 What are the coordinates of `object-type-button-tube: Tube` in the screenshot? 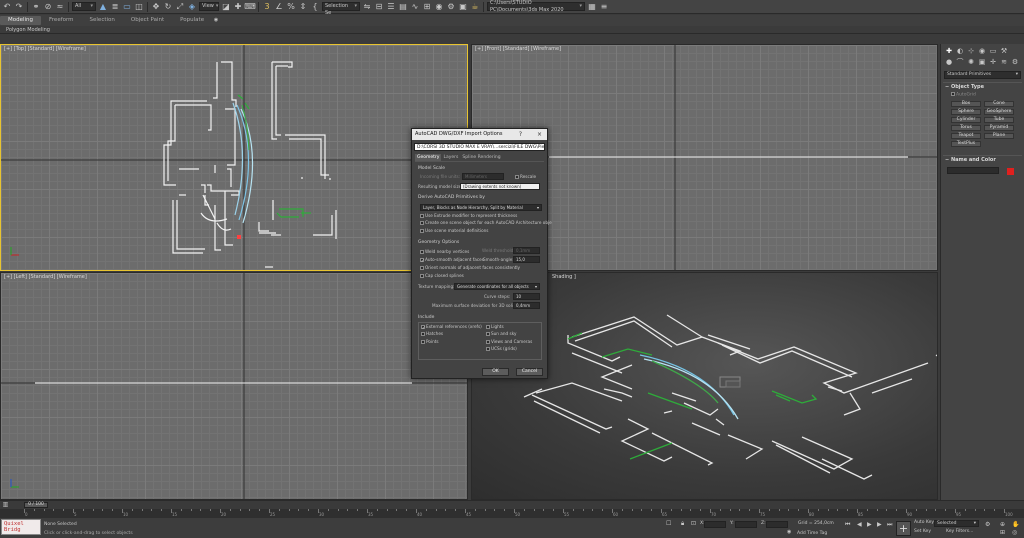 It's located at (999, 119).